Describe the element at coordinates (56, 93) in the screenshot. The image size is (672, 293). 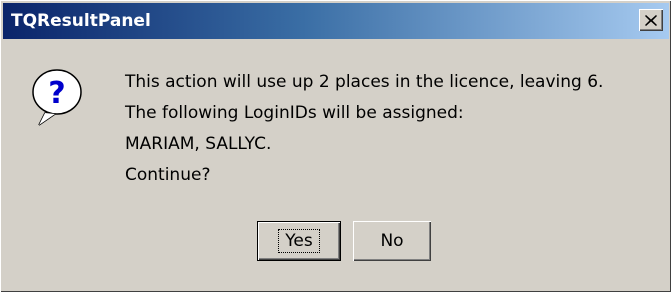
I see `question-glyph: ?` at that location.